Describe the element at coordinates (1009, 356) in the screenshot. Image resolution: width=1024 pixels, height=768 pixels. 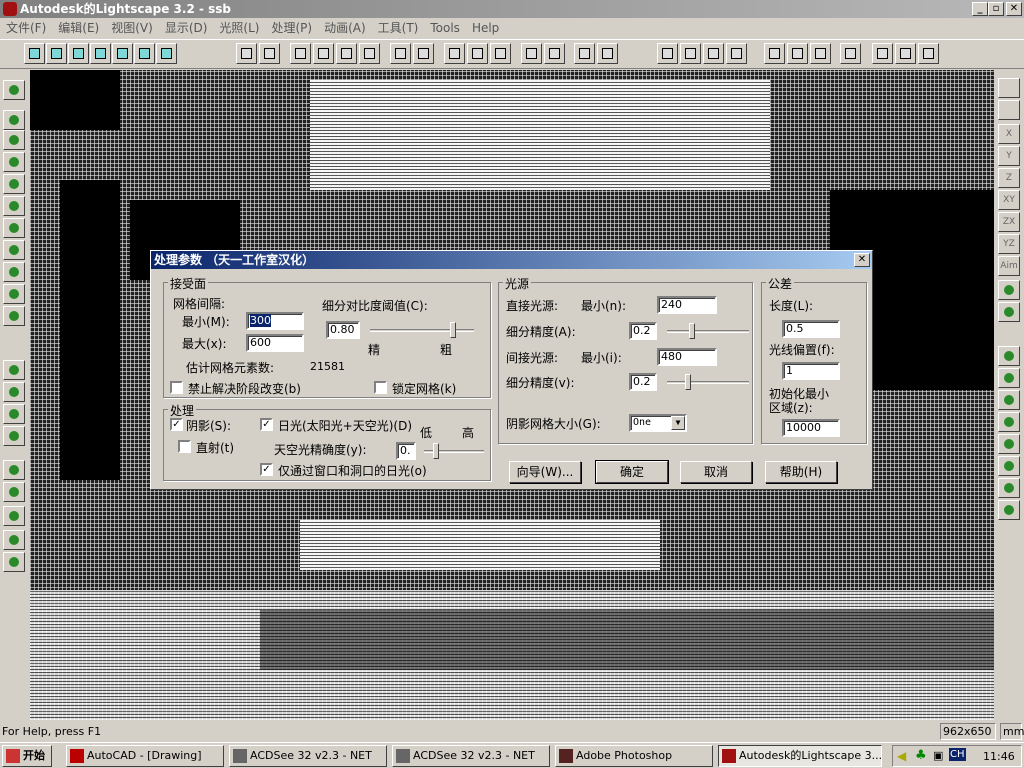
I see `right-tool-3-icon` at that location.